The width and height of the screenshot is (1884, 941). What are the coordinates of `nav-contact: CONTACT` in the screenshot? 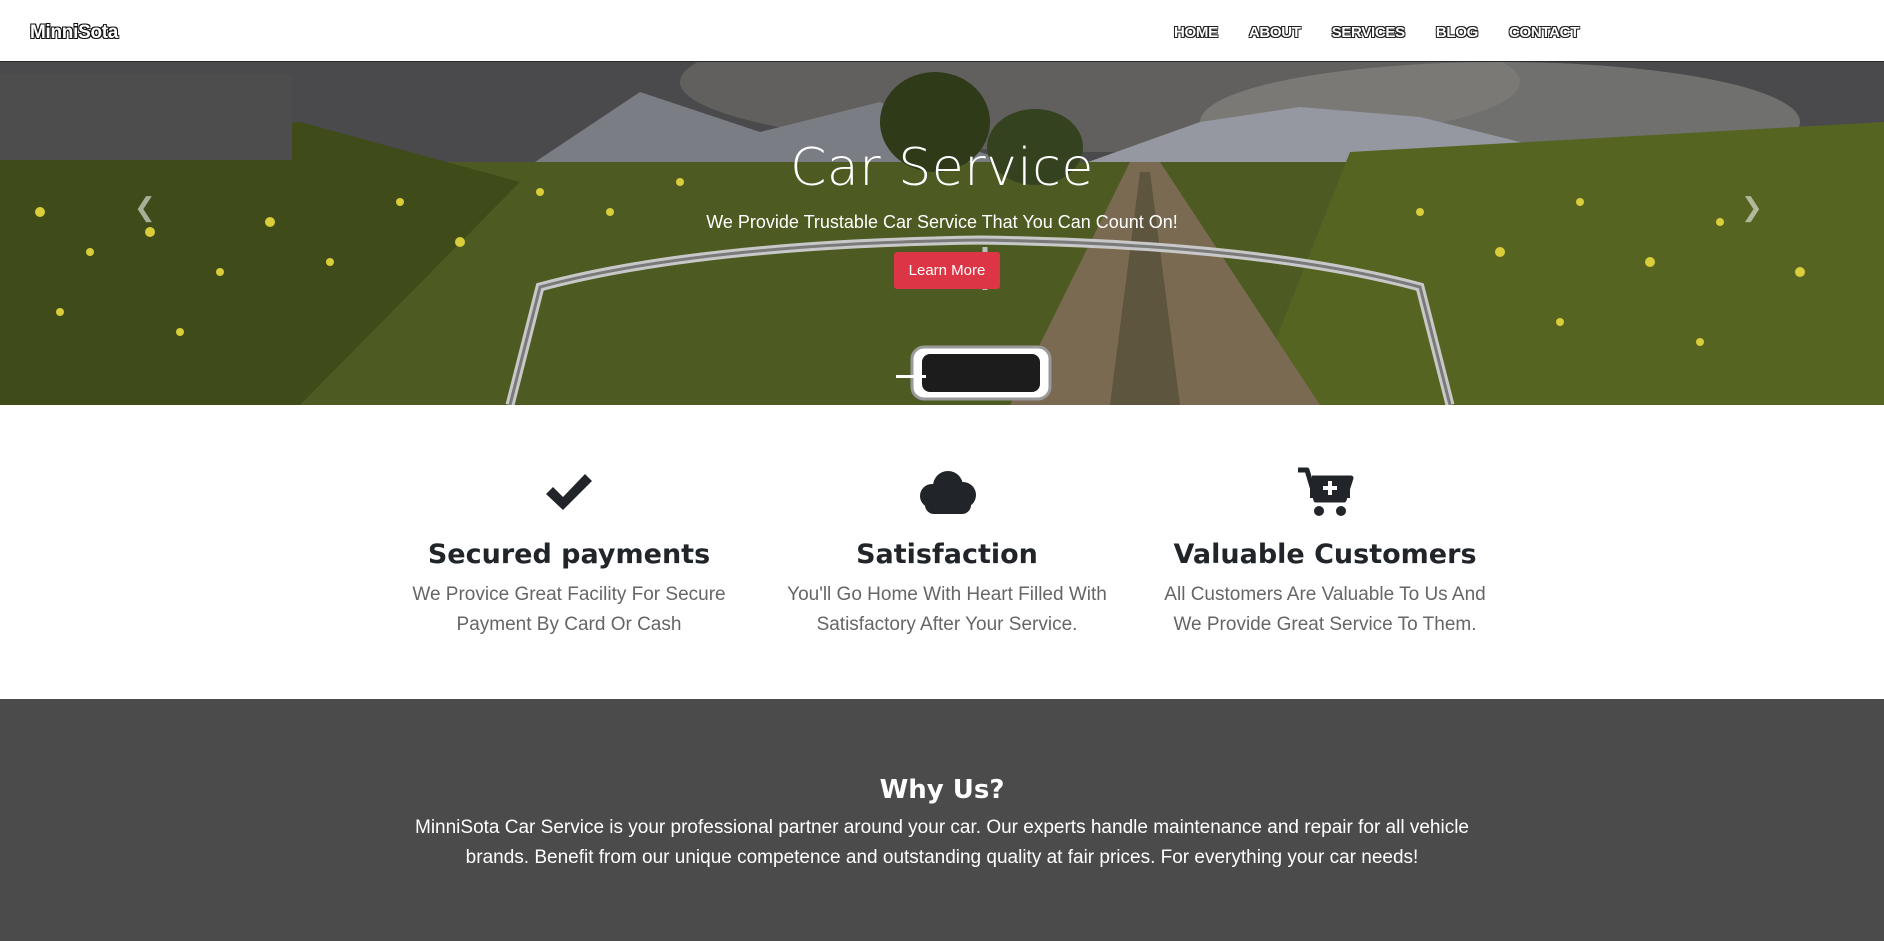 It's located at (1544, 32).